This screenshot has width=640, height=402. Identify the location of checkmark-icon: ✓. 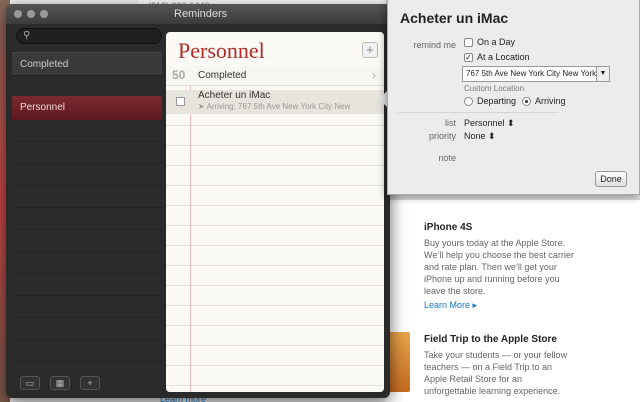
(468, 57).